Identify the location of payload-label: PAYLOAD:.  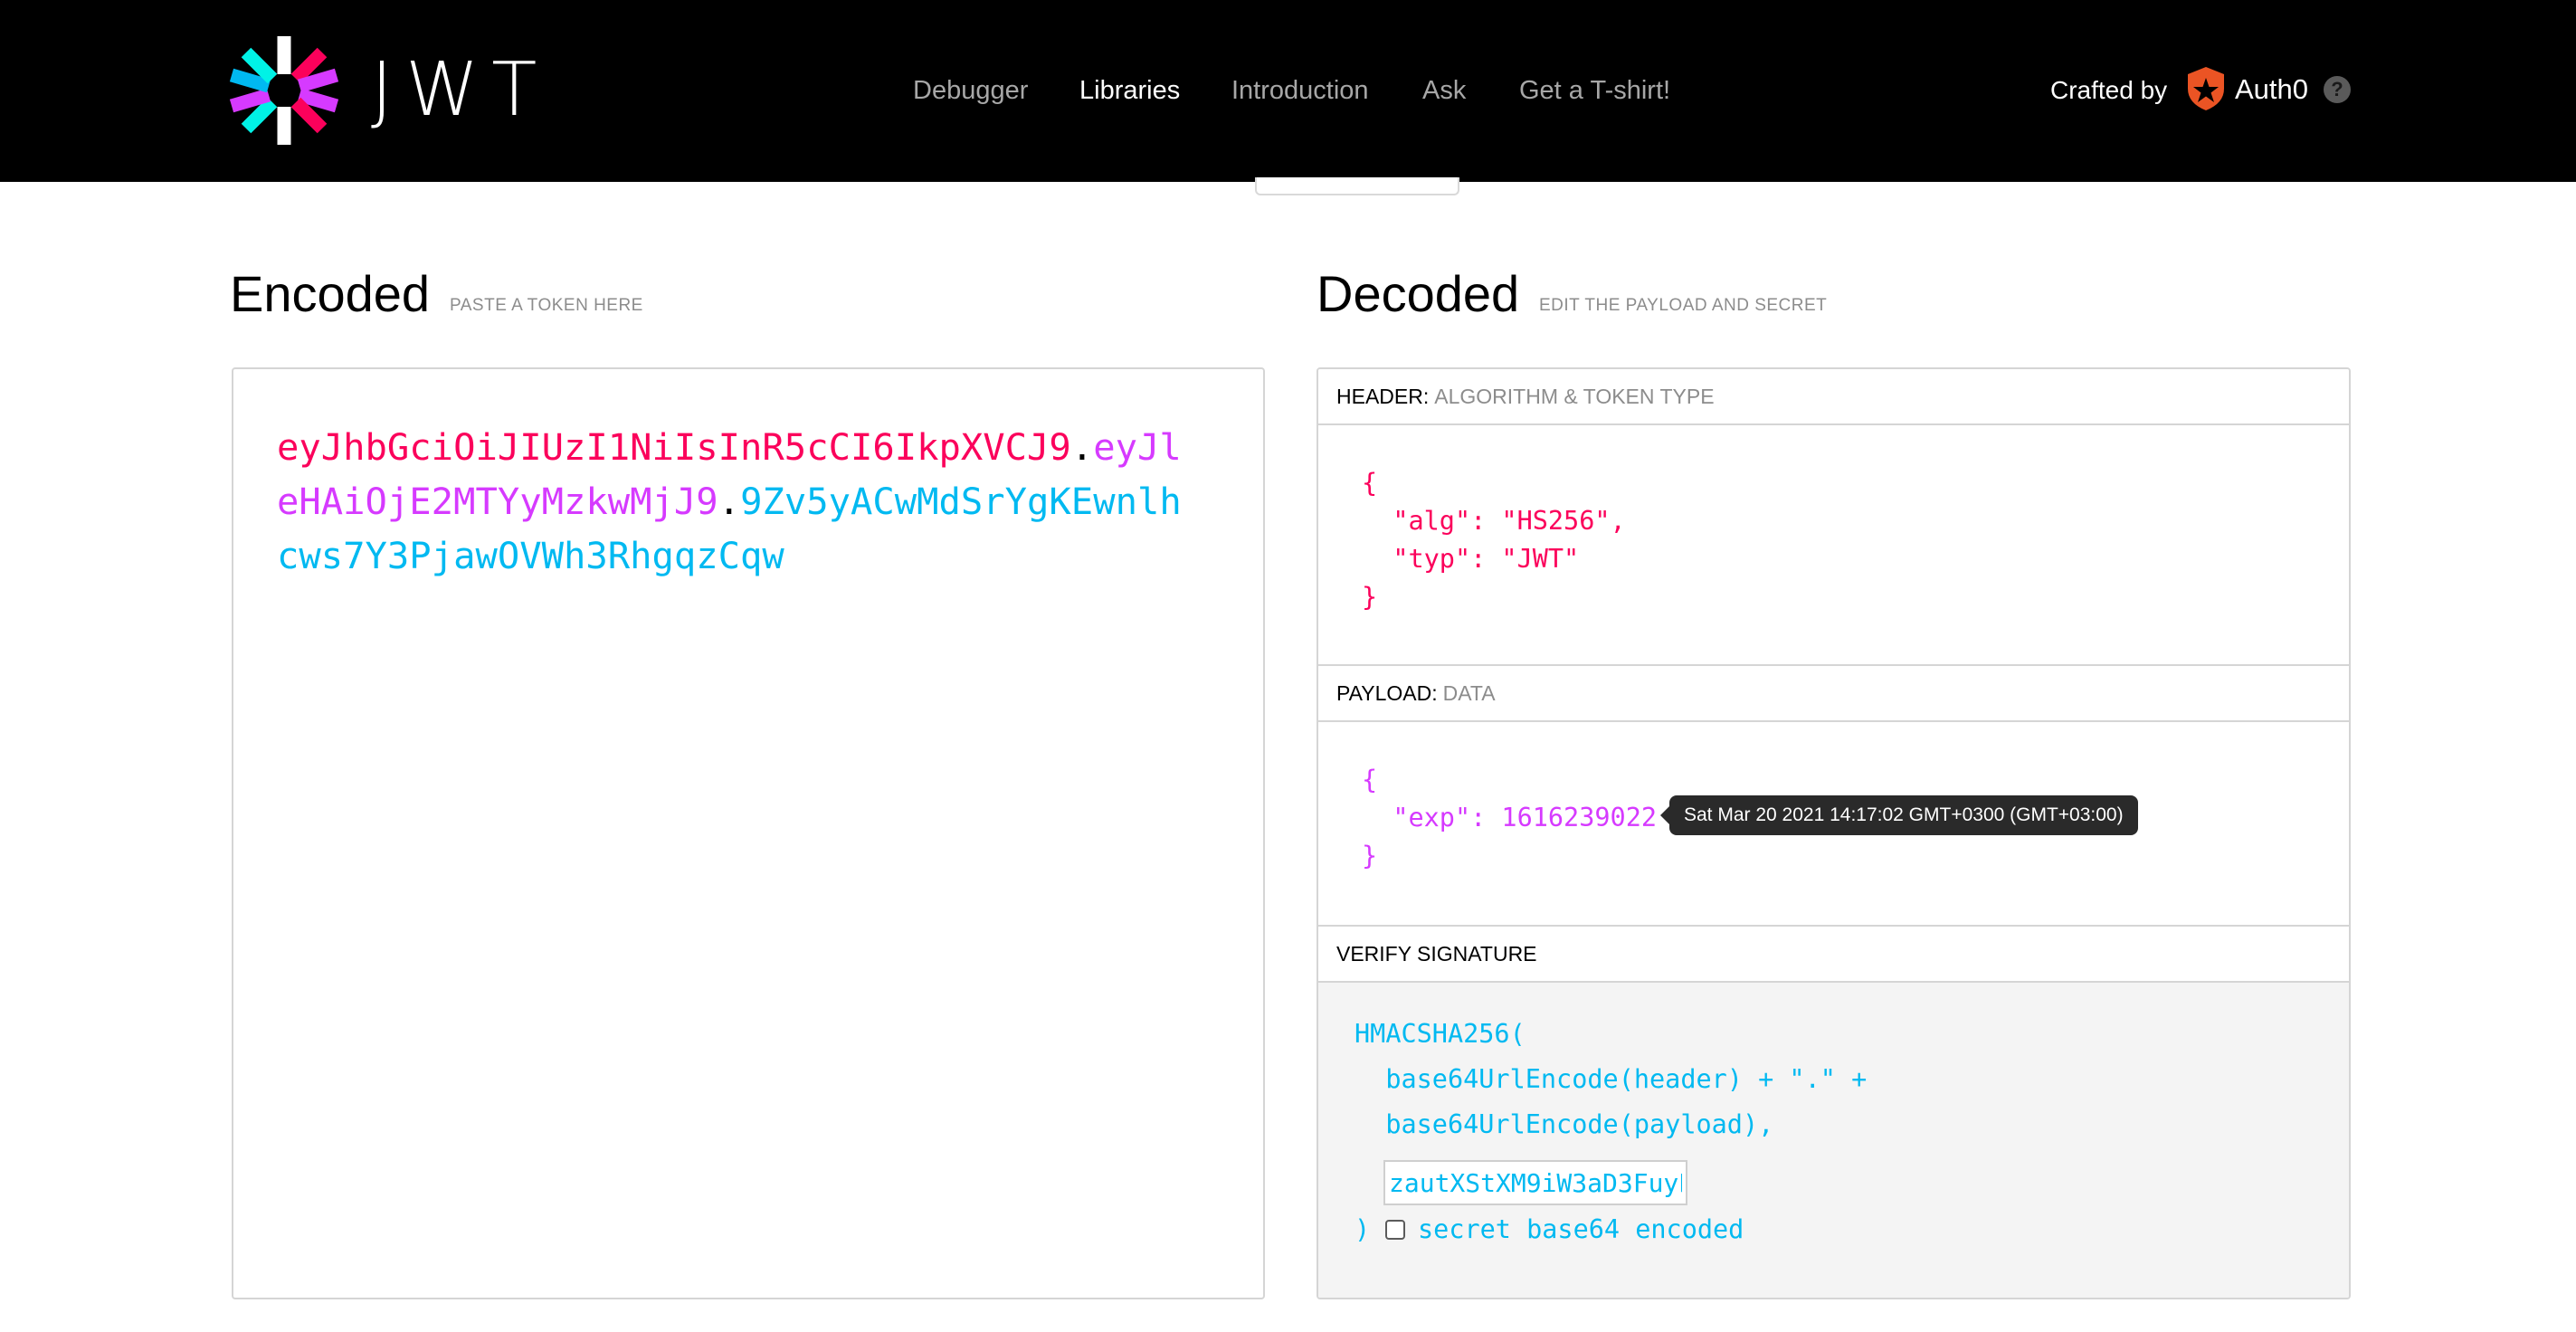
(1387, 693).